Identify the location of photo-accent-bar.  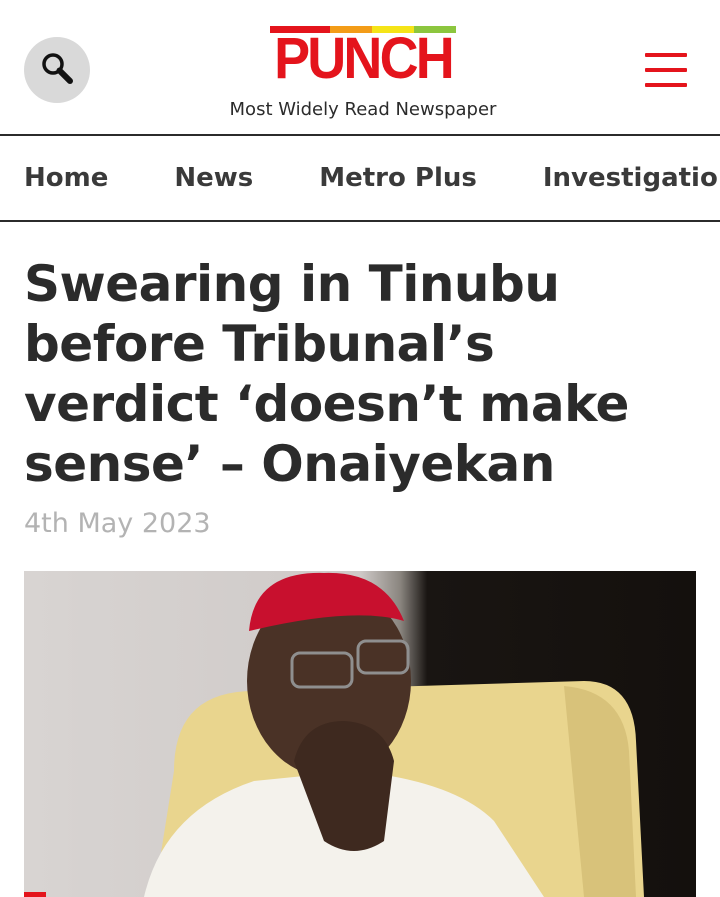
(35, 894).